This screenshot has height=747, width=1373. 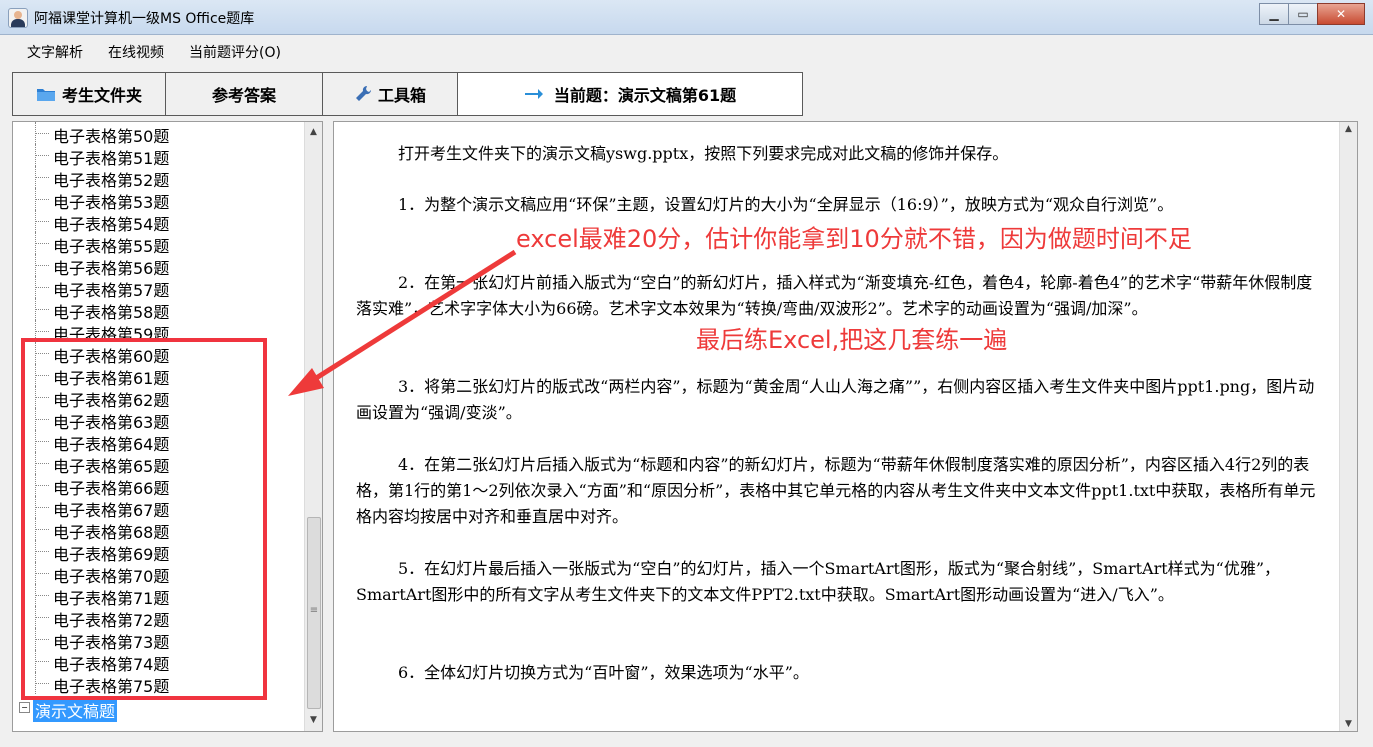 What do you see at coordinates (1348, 426) in the screenshot?
I see `content-scrollbar: ▲ ▼` at bounding box center [1348, 426].